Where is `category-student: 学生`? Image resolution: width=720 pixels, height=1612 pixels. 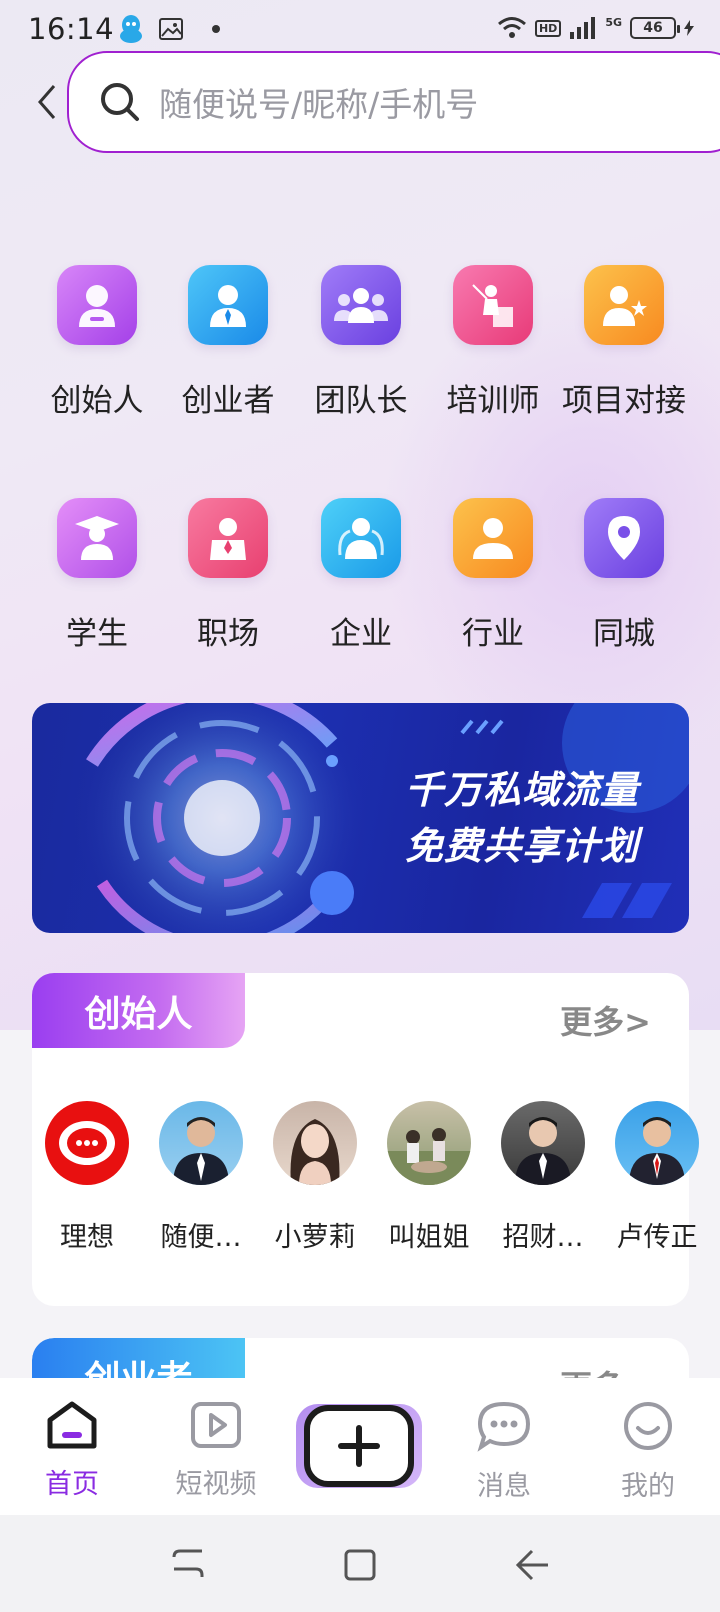
category-student: 学生 is located at coordinates (97, 578).